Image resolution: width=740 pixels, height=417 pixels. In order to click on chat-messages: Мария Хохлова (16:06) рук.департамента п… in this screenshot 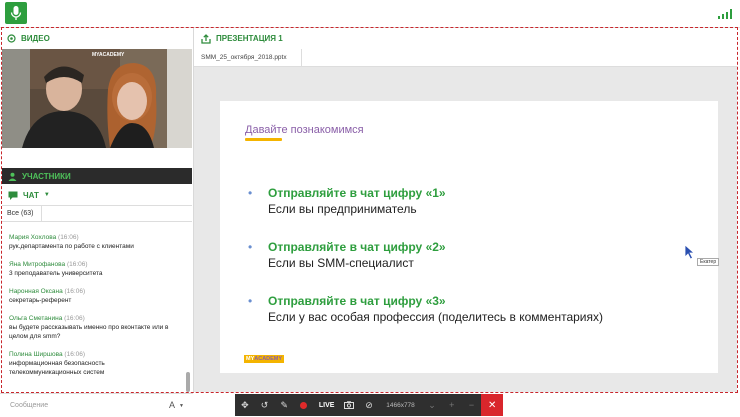, I will do `click(93, 313)`.